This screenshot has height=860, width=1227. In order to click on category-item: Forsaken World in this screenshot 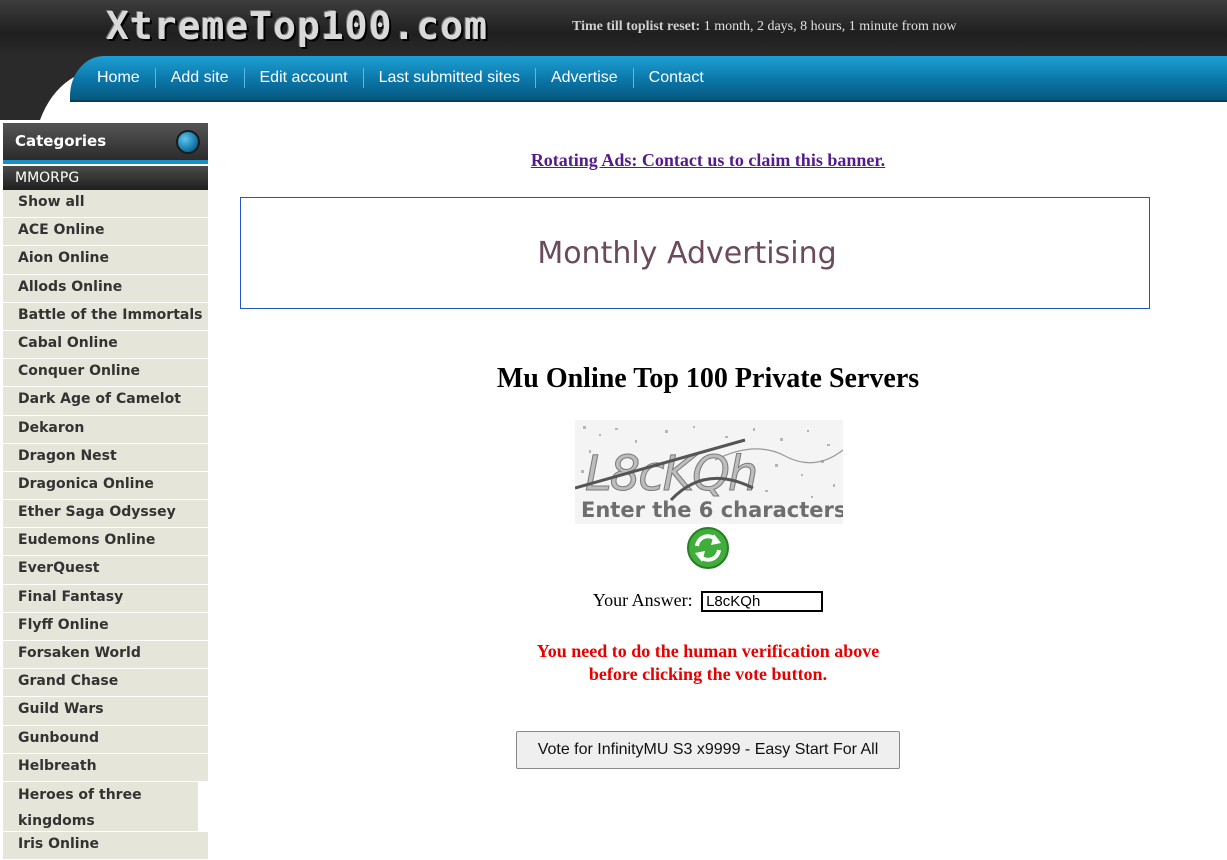, I will do `click(105, 655)`.